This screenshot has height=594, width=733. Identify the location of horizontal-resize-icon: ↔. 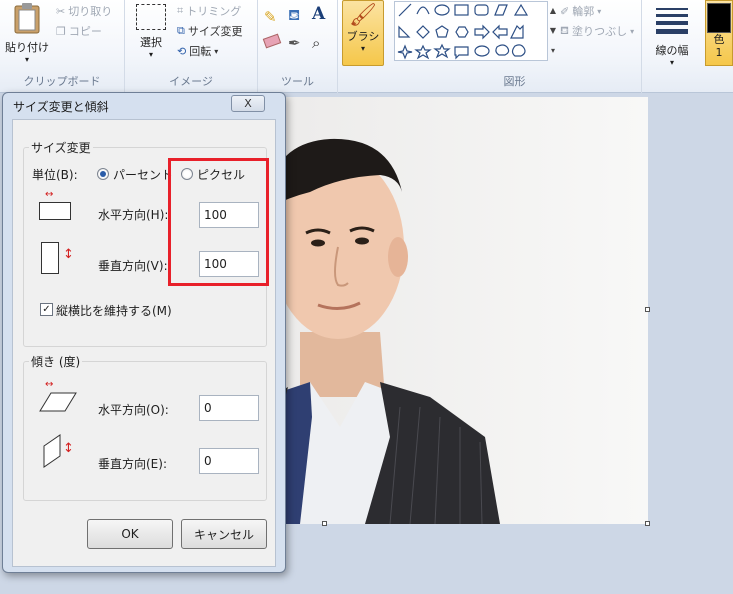
(56, 205).